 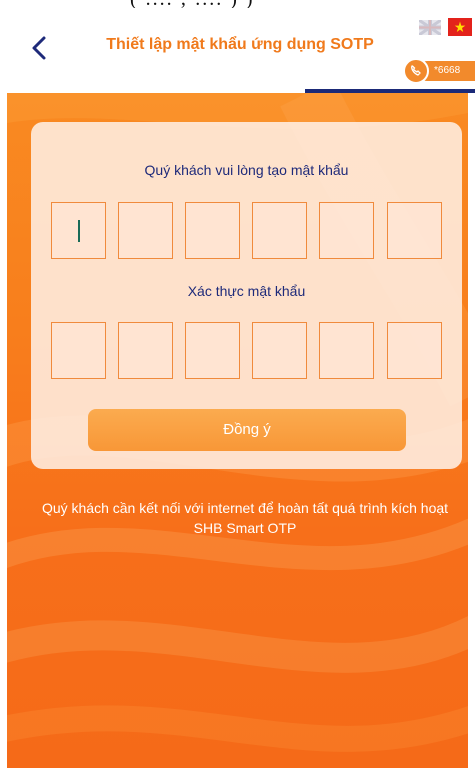 What do you see at coordinates (247, 350) in the screenshot?
I see `confirm-pin-row` at bounding box center [247, 350].